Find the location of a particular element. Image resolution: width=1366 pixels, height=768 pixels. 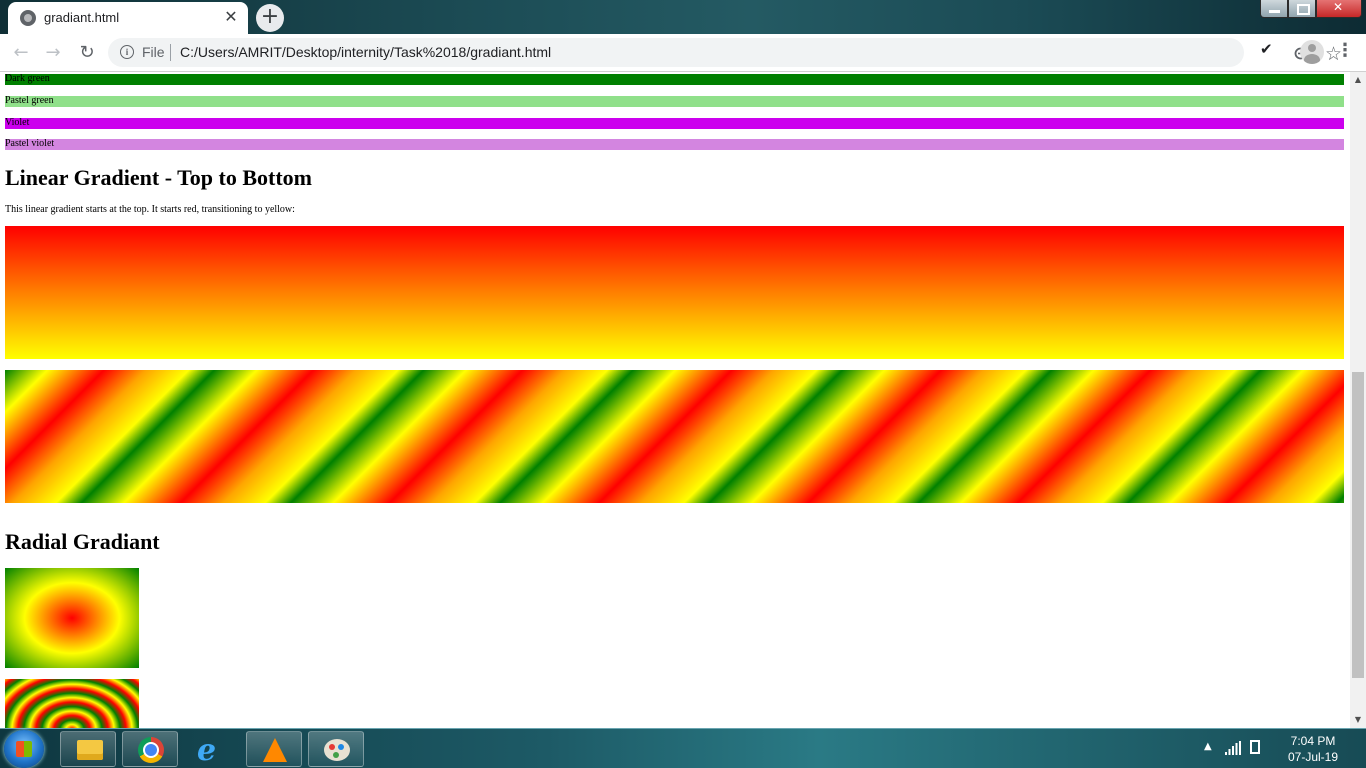

taskbar-clock: 7:04 PM 07-Jul-19 is located at coordinates (1313, 749).